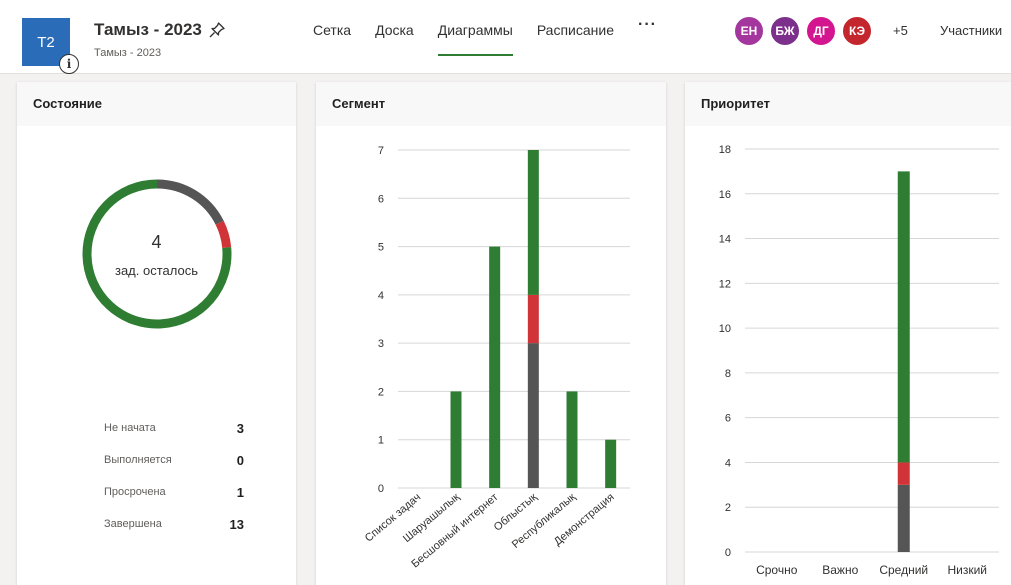 The height and width of the screenshot is (585, 1011). What do you see at coordinates (857, 31) in the screenshot?
I see `avatar: КЭ` at bounding box center [857, 31].